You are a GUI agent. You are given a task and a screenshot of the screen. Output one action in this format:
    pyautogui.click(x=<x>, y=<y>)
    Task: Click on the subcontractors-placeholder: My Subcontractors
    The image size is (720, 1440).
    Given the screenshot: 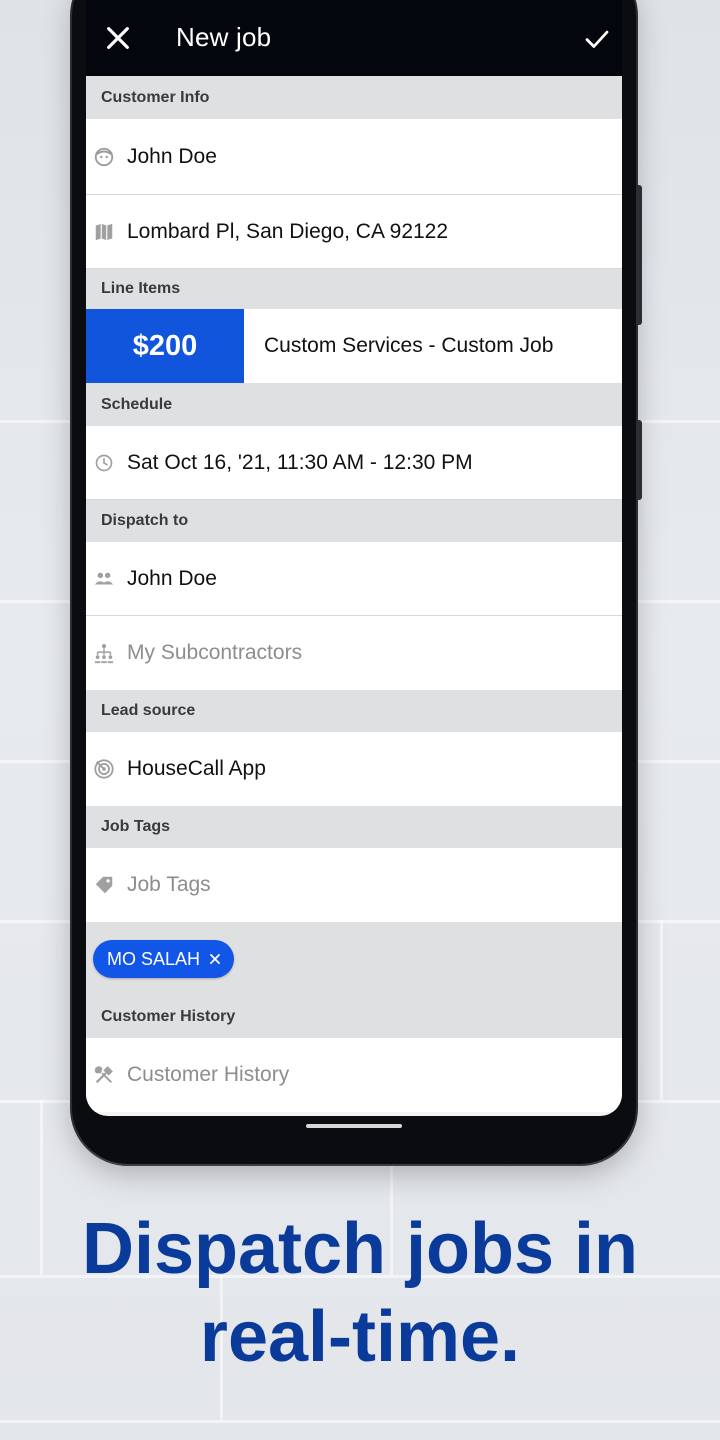 What is the action you would take?
    pyautogui.click(x=215, y=652)
    